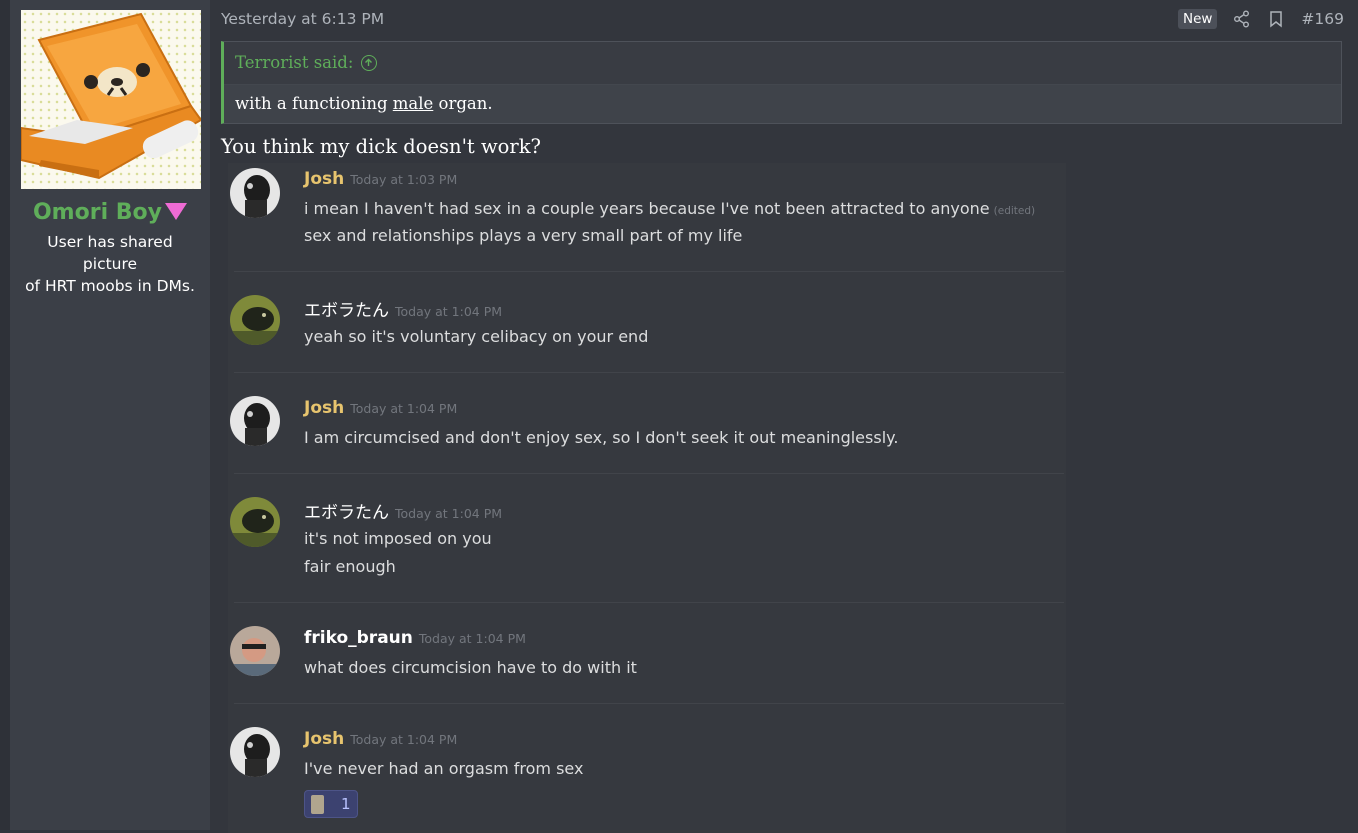  What do you see at coordinates (782, 104) in the screenshot?
I see `quote-body: with a functioning male organ.` at bounding box center [782, 104].